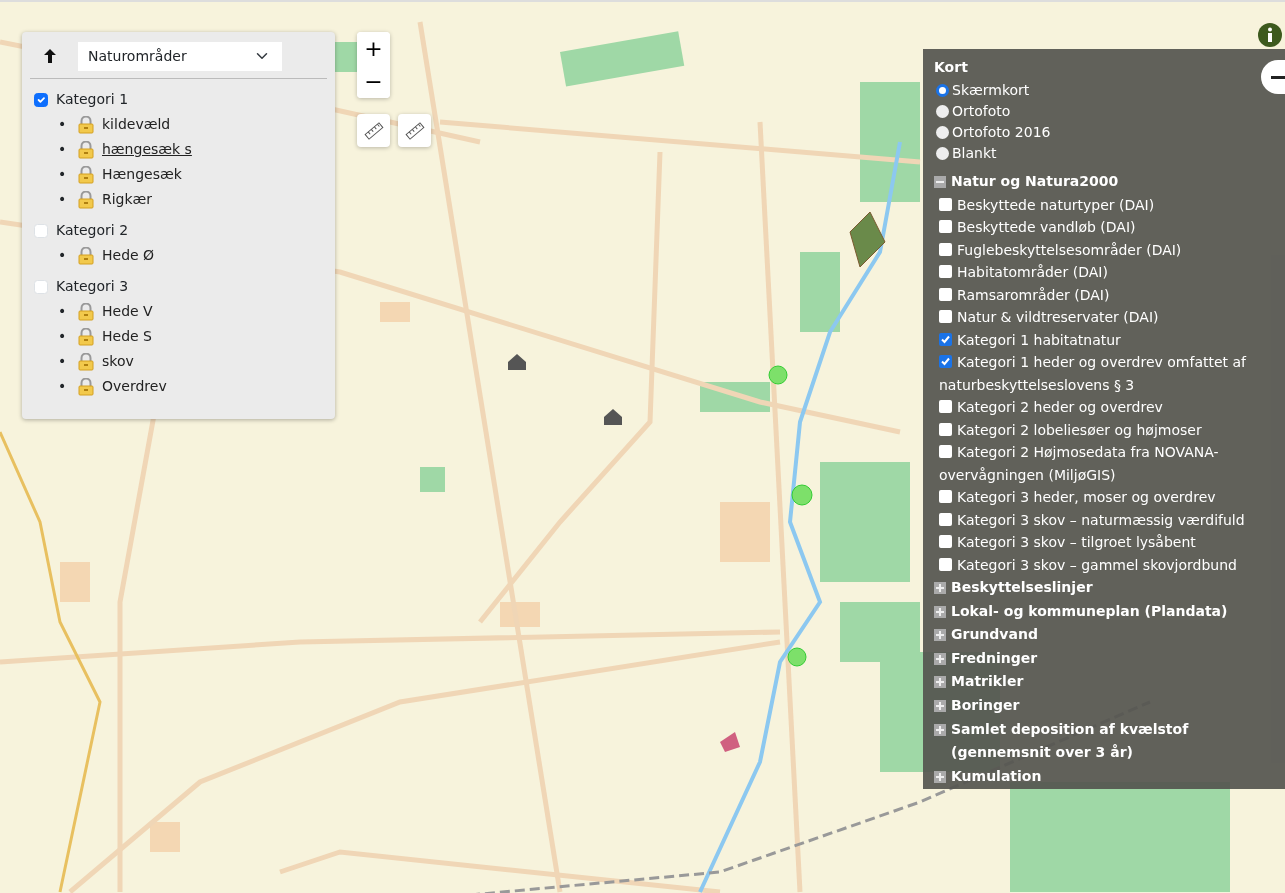 The width and height of the screenshot is (1285, 893). I want to click on layer-item: Kategori 3 heder, moser og overdrev, so click(1107, 497).